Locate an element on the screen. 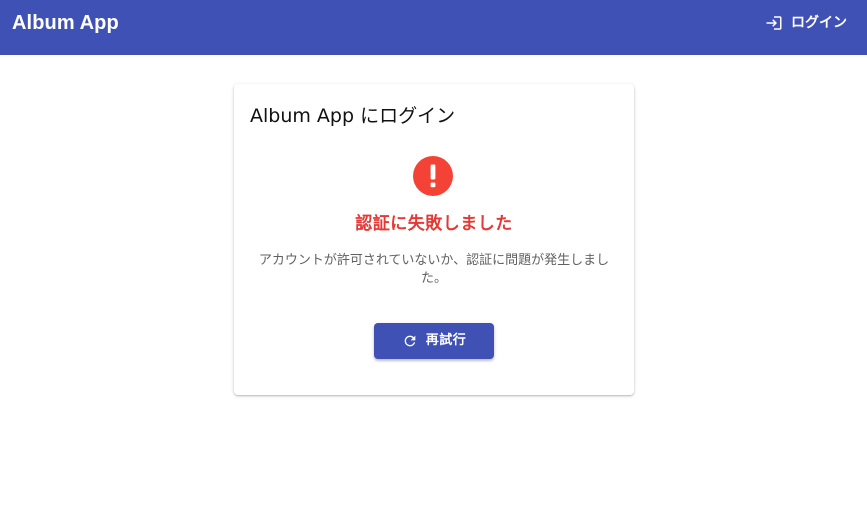 This screenshot has width=867, height=532. login-icon is located at coordinates (774, 23).